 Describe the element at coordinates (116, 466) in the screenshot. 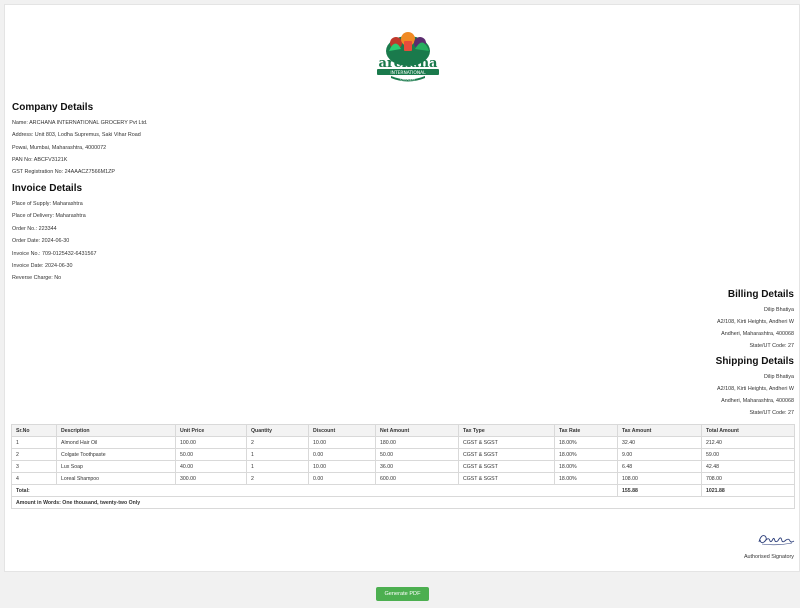

I see `cell: Lux Soap` at that location.